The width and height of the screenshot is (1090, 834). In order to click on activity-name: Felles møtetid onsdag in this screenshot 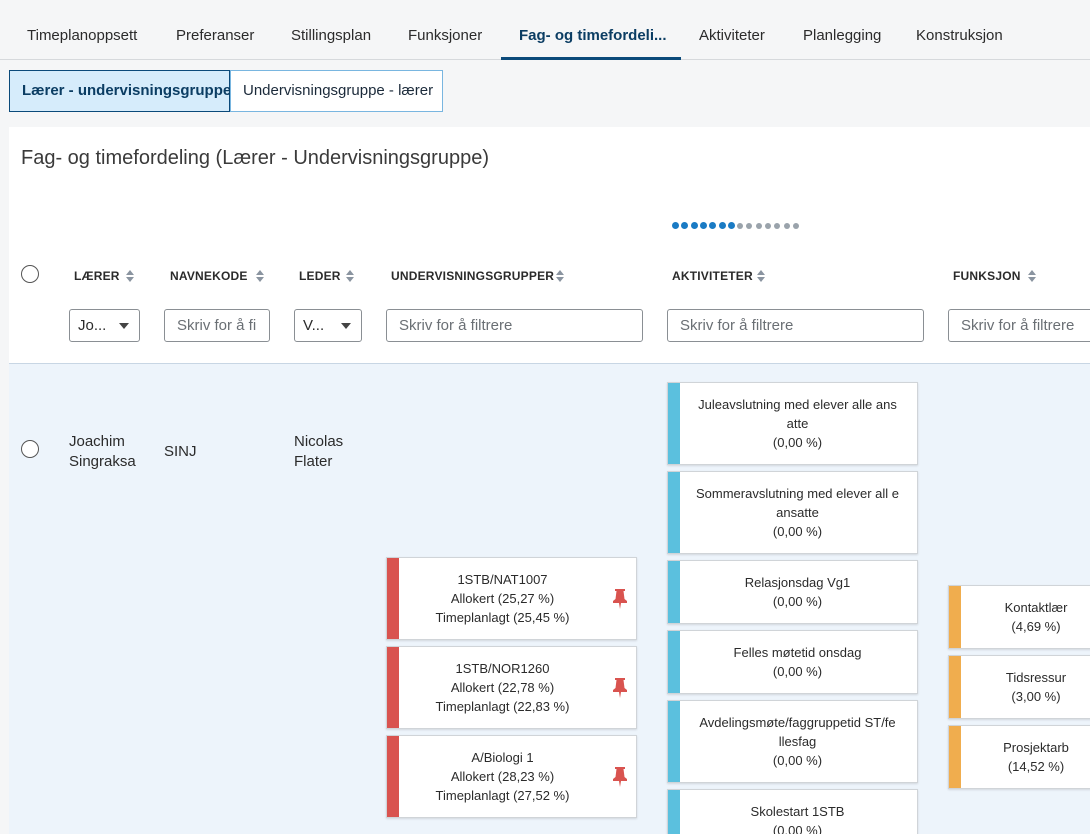, I will do `click(797, 652)`.